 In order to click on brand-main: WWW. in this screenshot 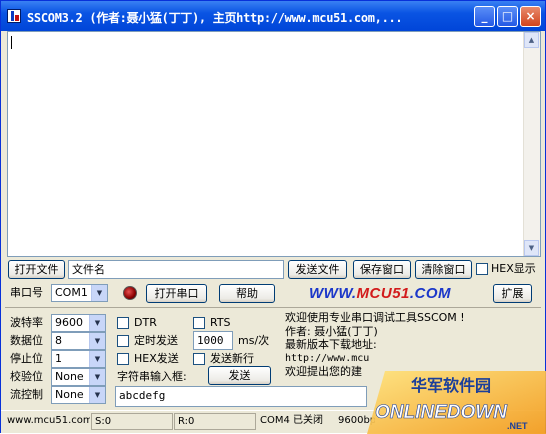, I will do `click(333, 293)`.